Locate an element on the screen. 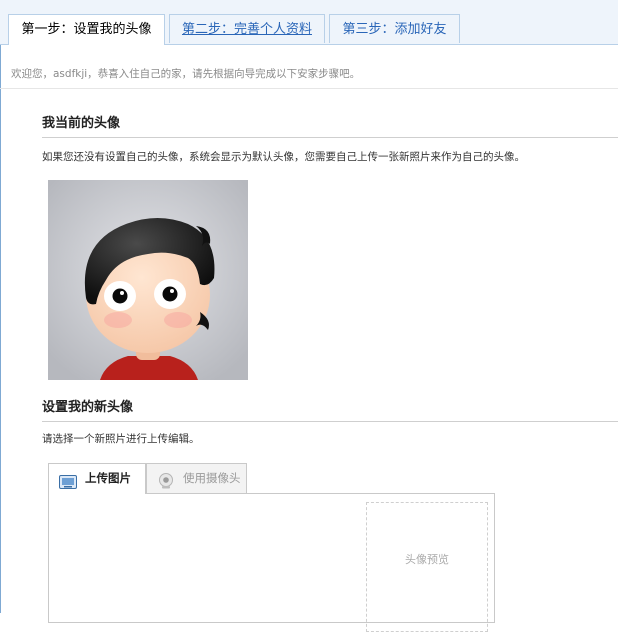  new-avatar-description: 请选择一个新照片进行上传编辑。 is located at coordinates (121, 439).